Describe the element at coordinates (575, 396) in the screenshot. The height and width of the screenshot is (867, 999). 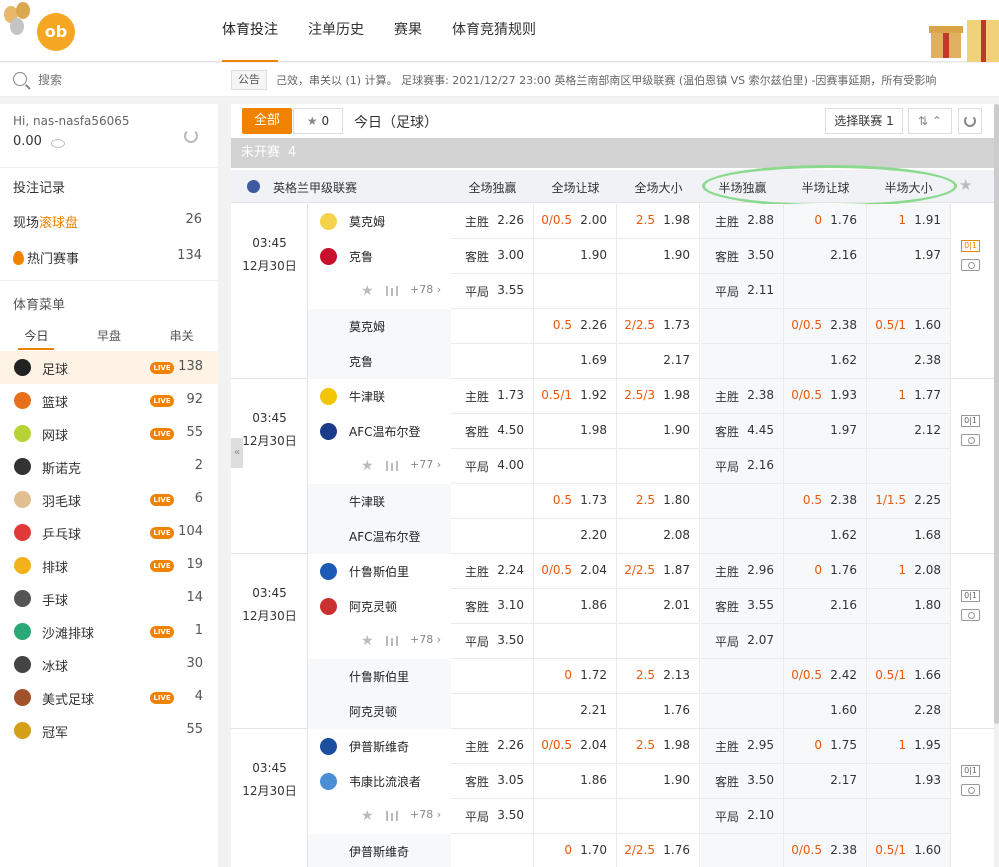
I see `odds-cell: 0.5/1 1.92` at that location.